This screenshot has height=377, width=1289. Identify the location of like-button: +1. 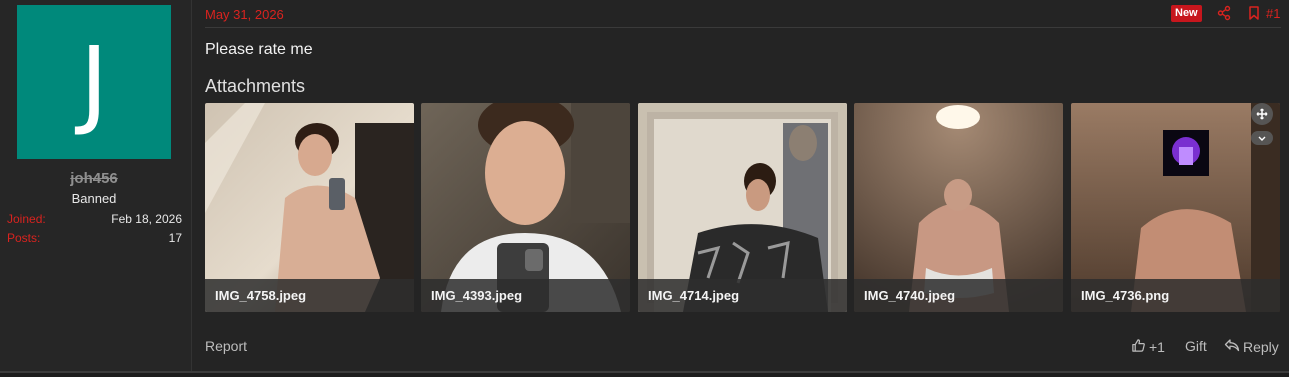
(1148, 347).